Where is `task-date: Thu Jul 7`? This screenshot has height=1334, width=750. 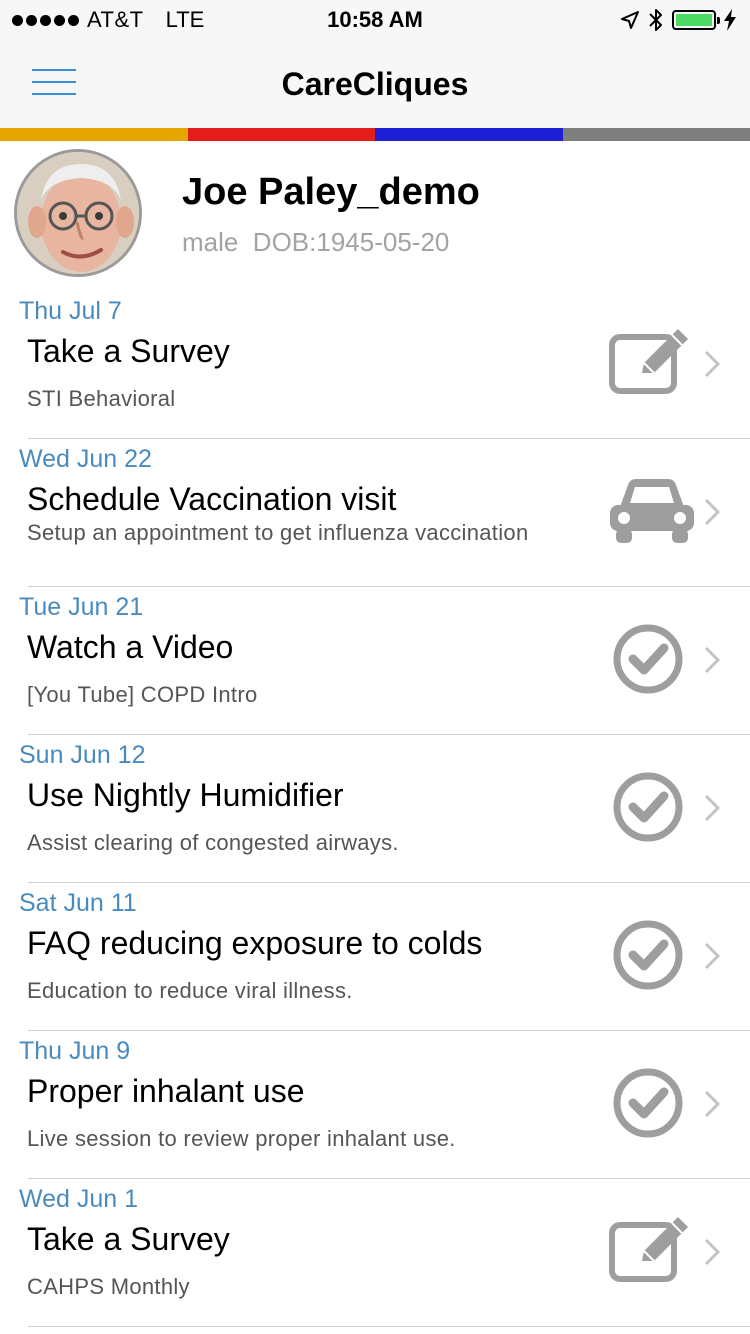 task-date: Thu Jul 7 is located at coordinates (70, 311).